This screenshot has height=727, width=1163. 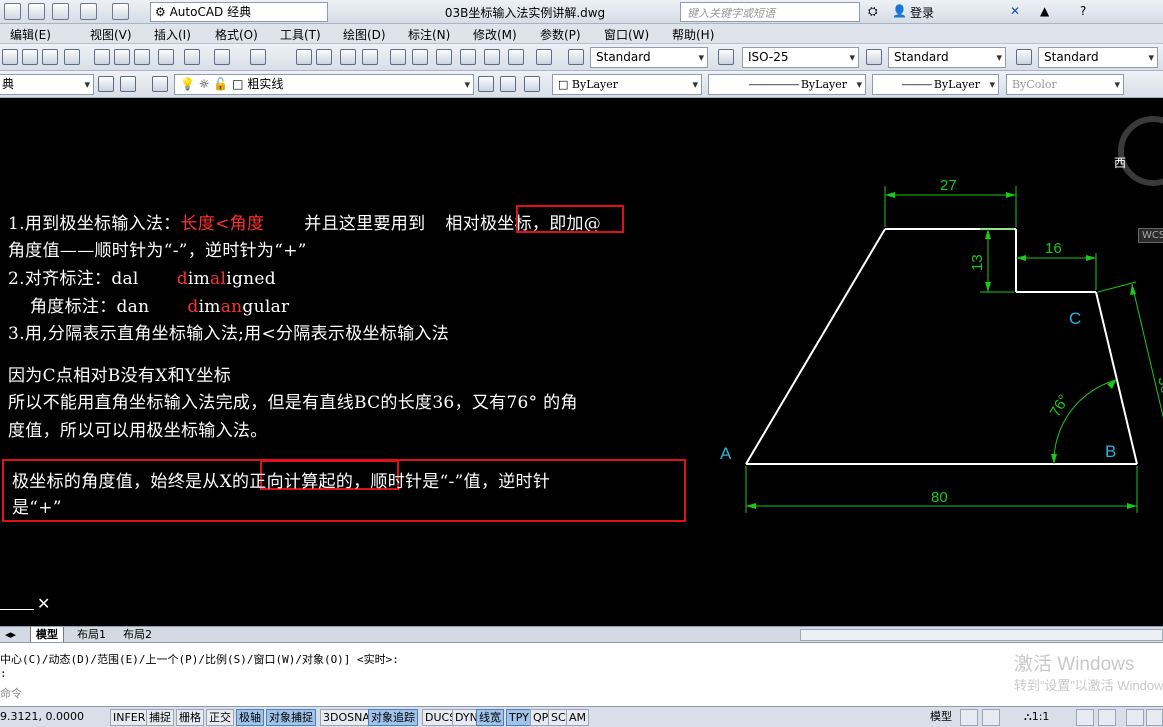 I want to click on save-as-icon, so click(x=36, y=11).